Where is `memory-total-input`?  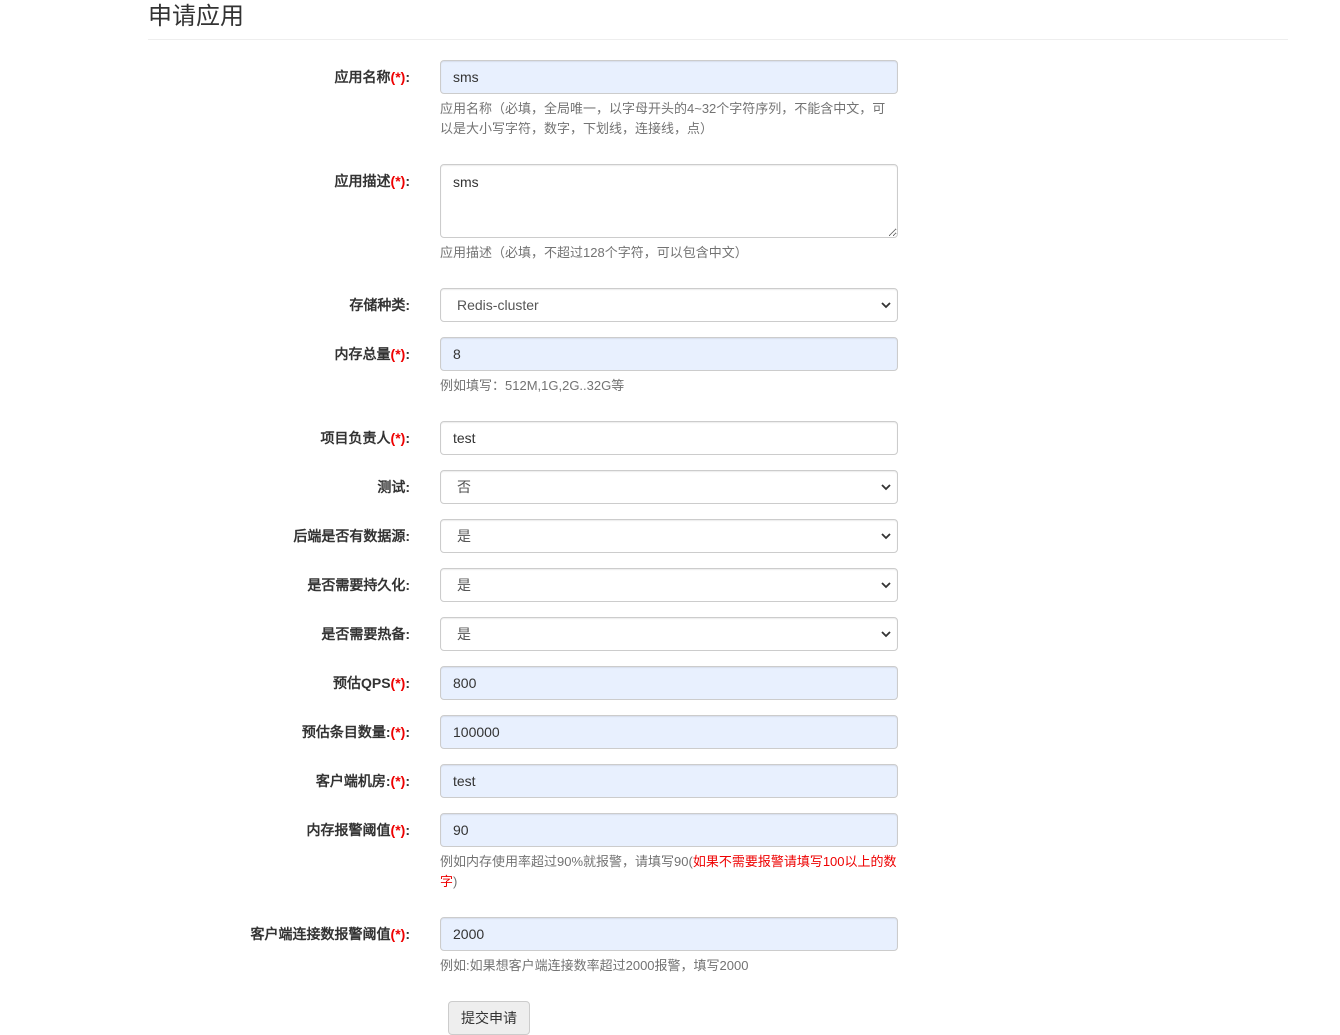
memory-total-input is located at coordinates (669, 354).